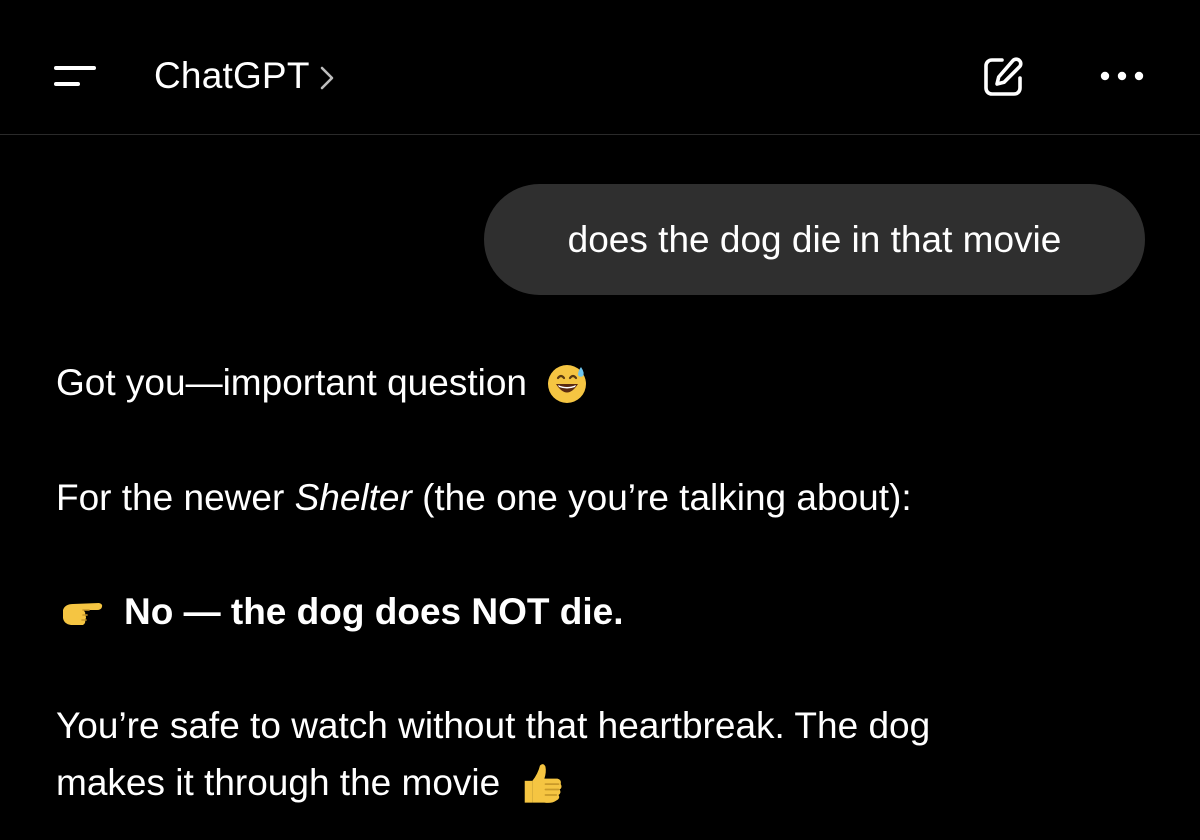 The image size is (1200, 840). What do you see at coordinates (353, 497) in the screenshot?
I see `movie-title: Shelter` at bounding box center [353, 497].